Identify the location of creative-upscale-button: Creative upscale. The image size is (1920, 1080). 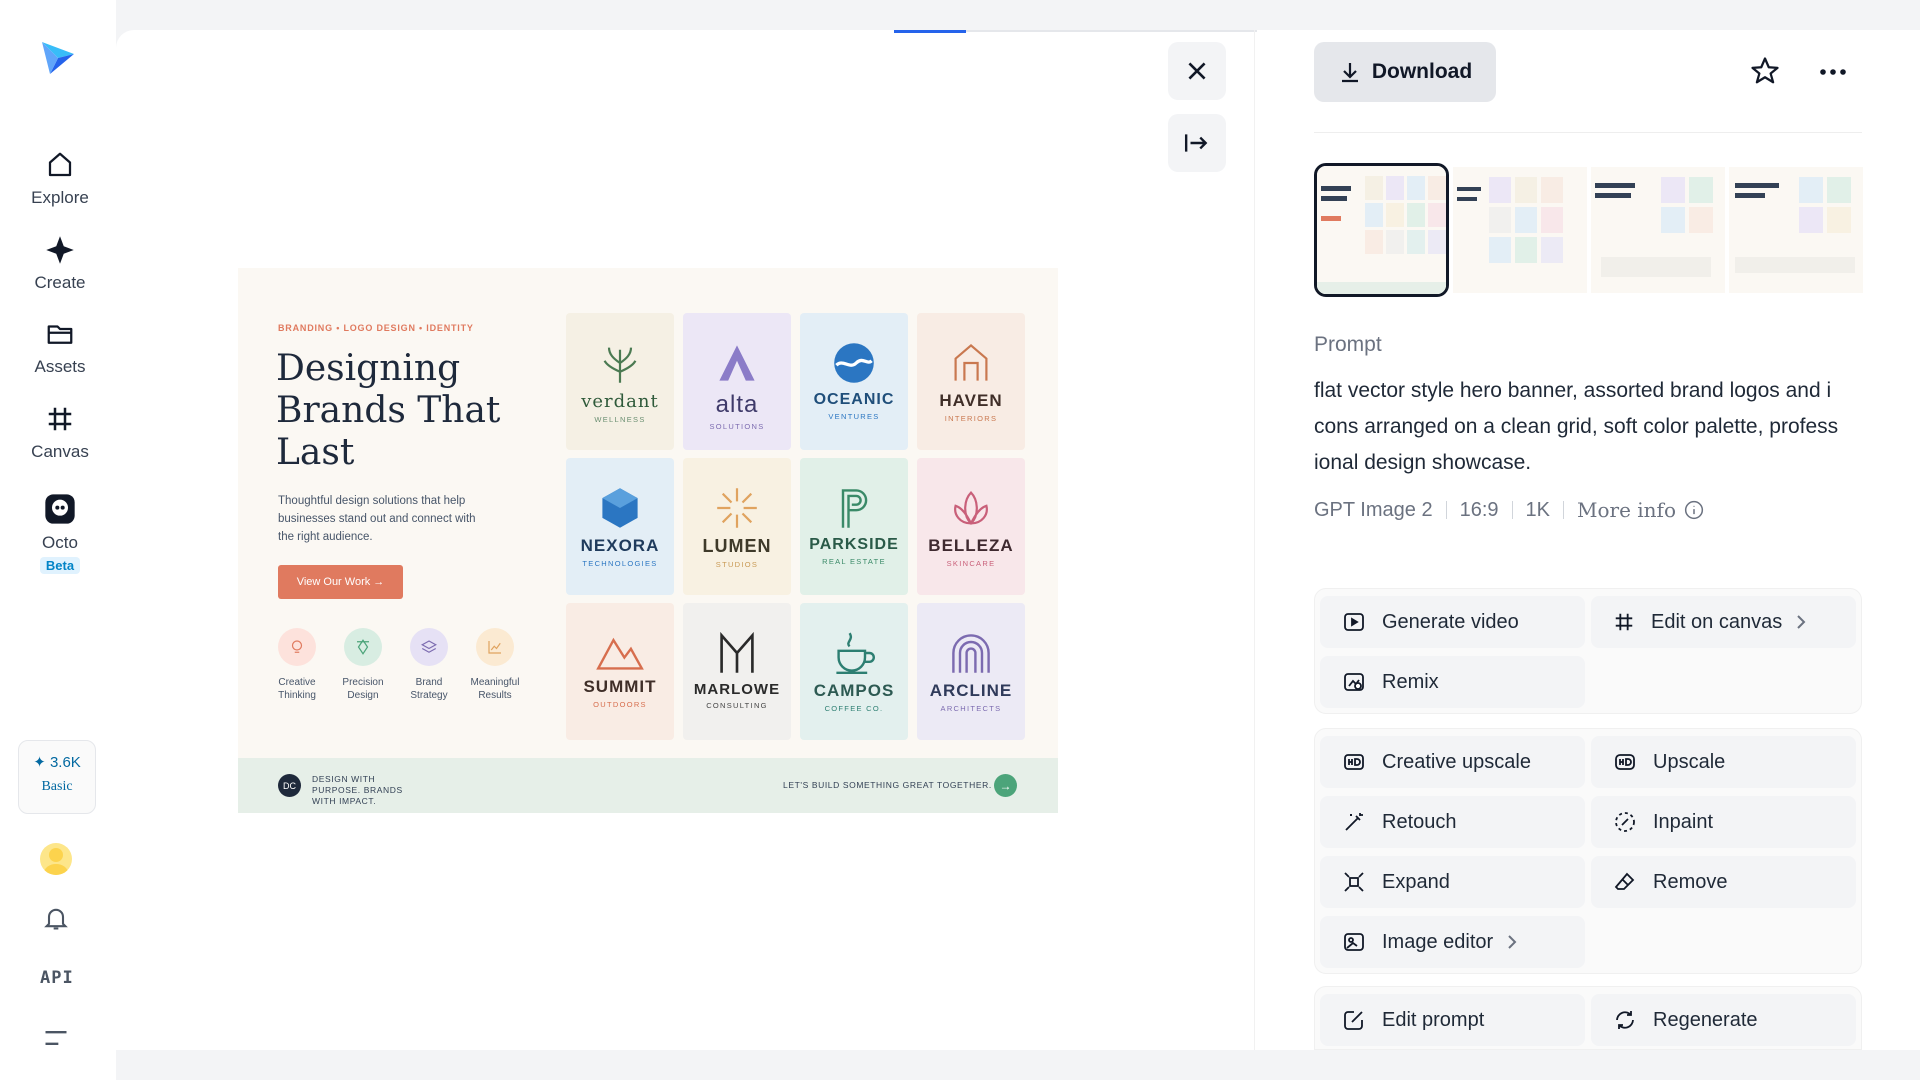
(1452, 762).